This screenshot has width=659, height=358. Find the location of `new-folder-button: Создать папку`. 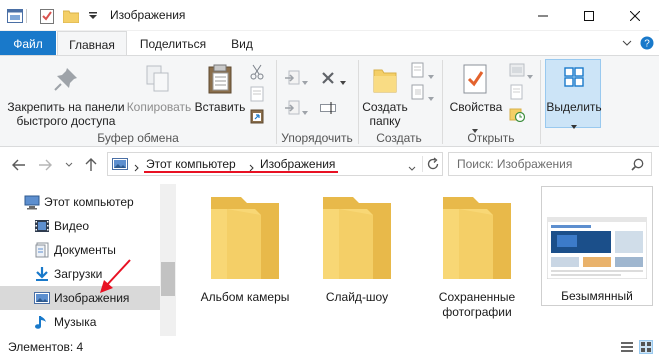

new-folder-button: Создать папку is located at coordinates (385, 114).